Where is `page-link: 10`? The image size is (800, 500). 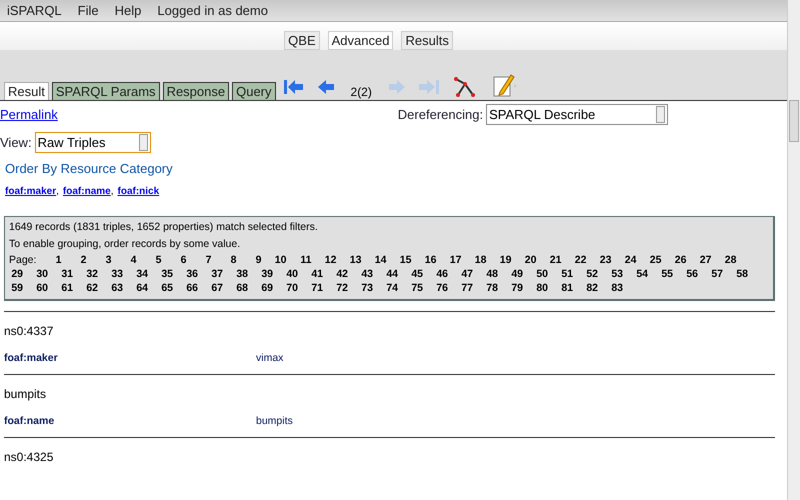 page-link: 10 is located at coordinates (279, 260).